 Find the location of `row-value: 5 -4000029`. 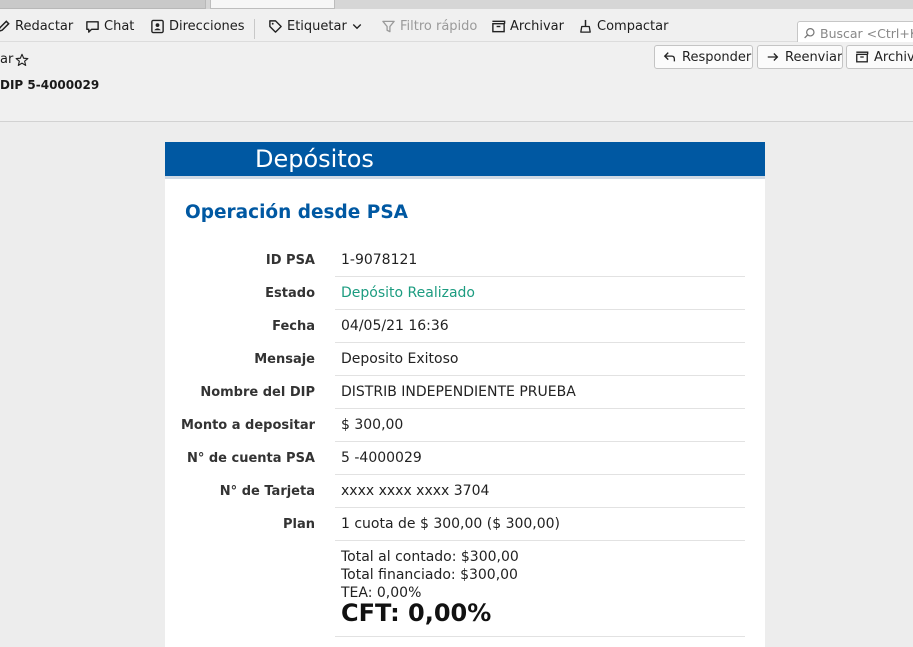

row-value: 5 -4000029 is located at coordinates (381, 458).